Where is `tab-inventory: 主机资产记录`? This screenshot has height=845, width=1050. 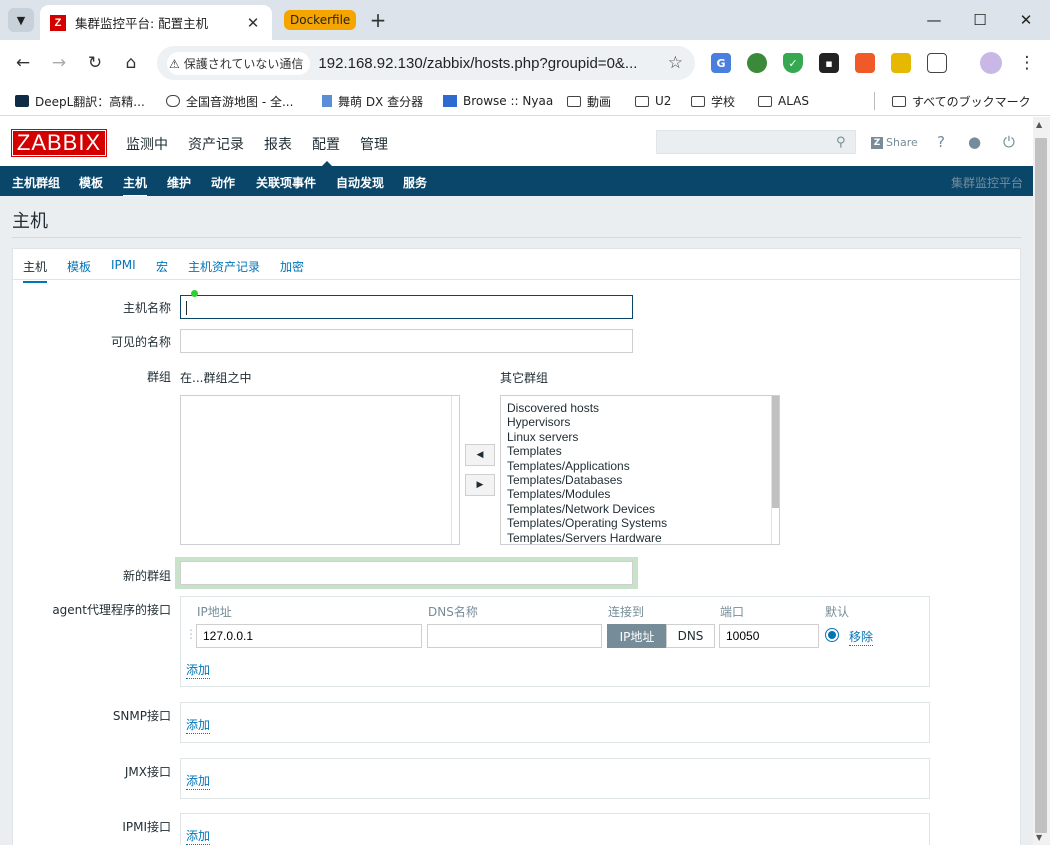
tab-inventory: 主机资产记录 is located at coordinates (224, 266).